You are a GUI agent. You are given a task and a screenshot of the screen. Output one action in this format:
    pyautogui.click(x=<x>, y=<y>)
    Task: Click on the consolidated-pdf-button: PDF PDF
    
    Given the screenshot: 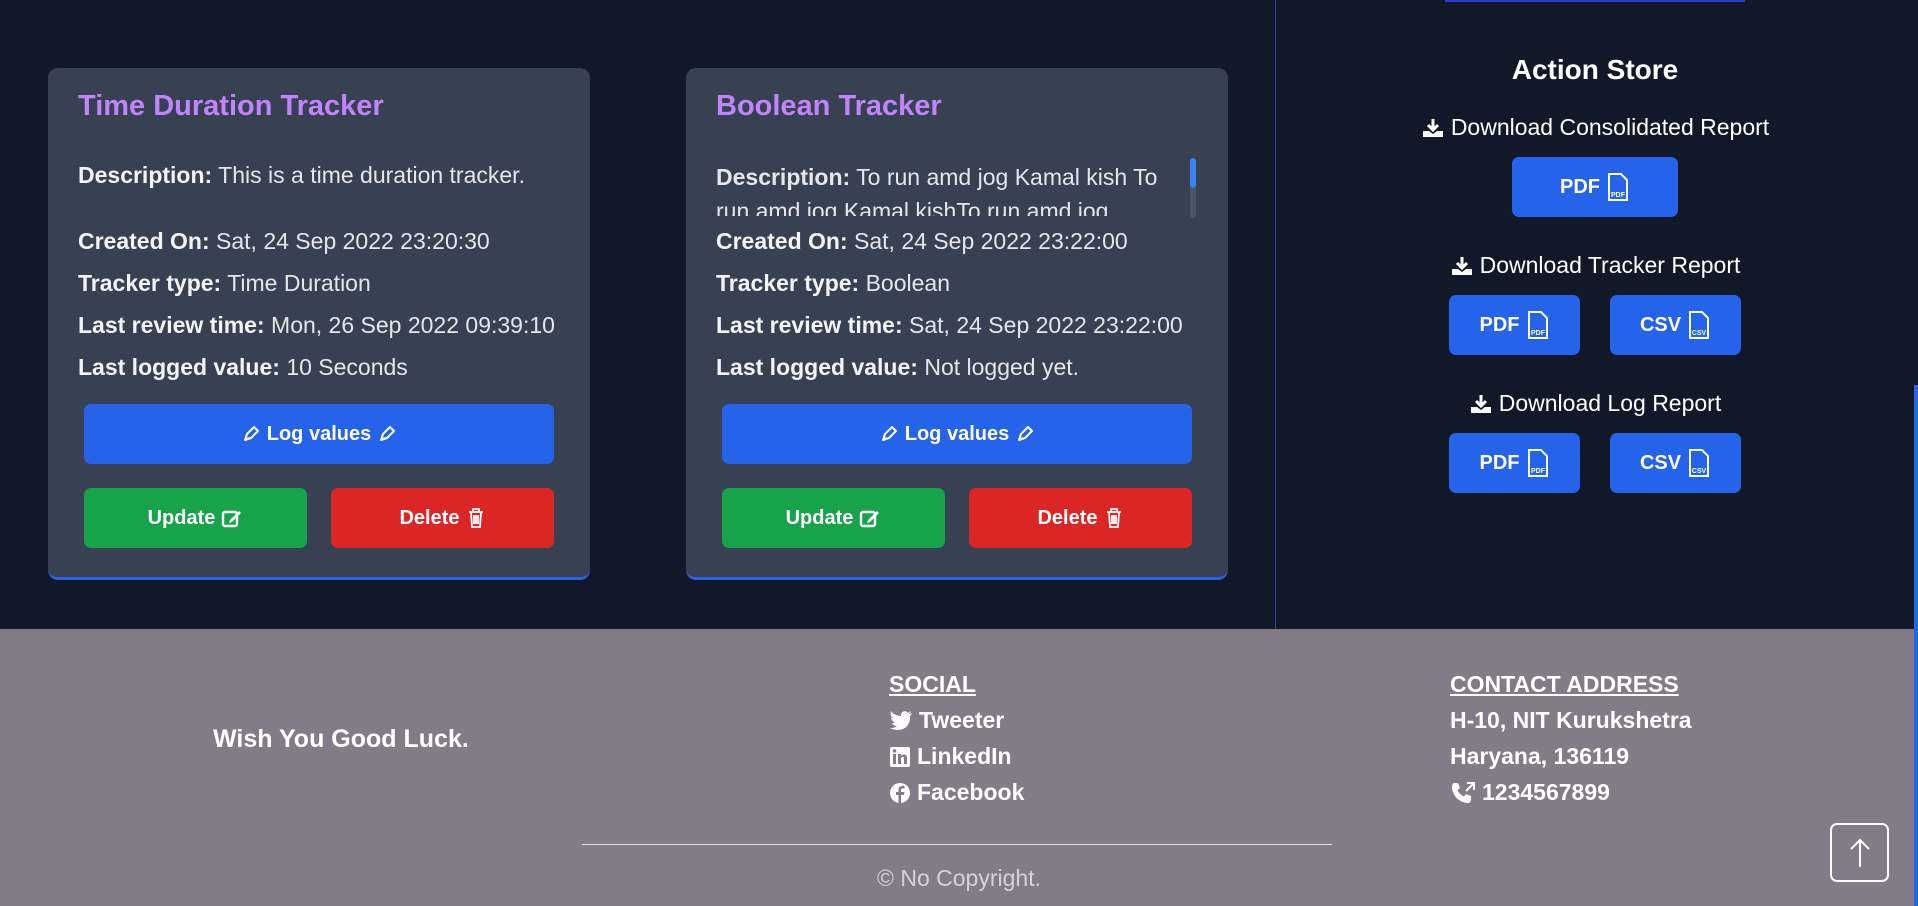 What is the action you would take?
    pyautogui.click(x=1595, y=187)
    